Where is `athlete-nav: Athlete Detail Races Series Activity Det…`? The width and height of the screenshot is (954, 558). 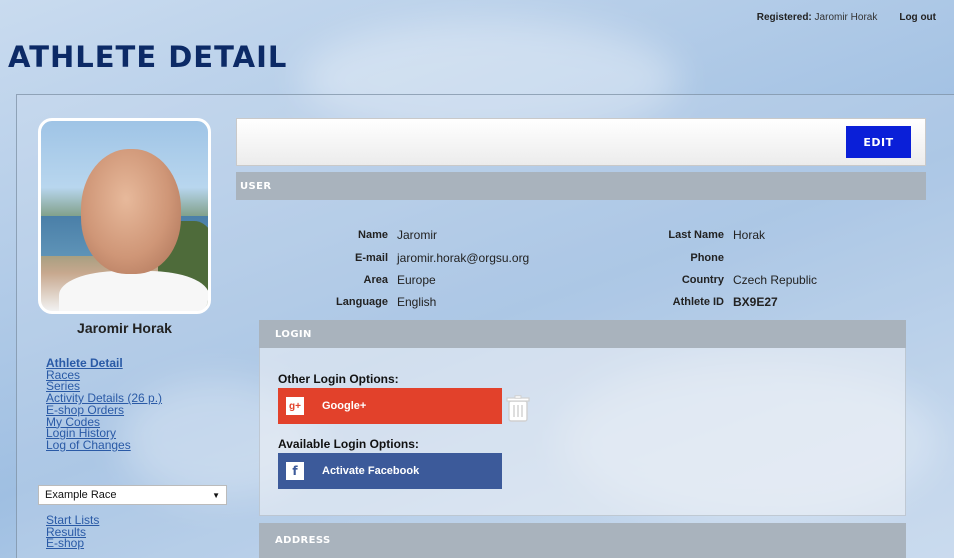 athlete-nav: Athlete Detail Races Series Activity Det… is located at coordinates (104, 404).